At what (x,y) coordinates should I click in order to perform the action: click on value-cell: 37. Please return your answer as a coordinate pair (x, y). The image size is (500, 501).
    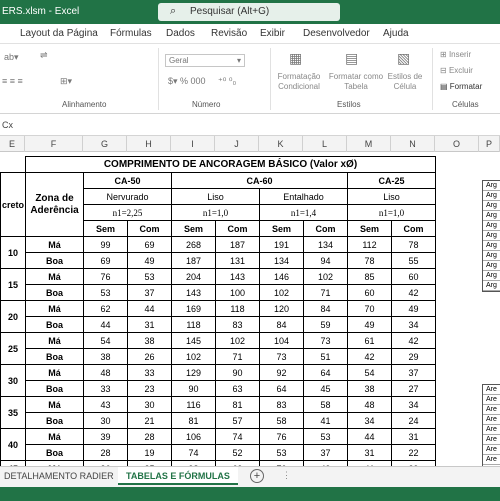
    Looking at the image, I should click on (325, 452).